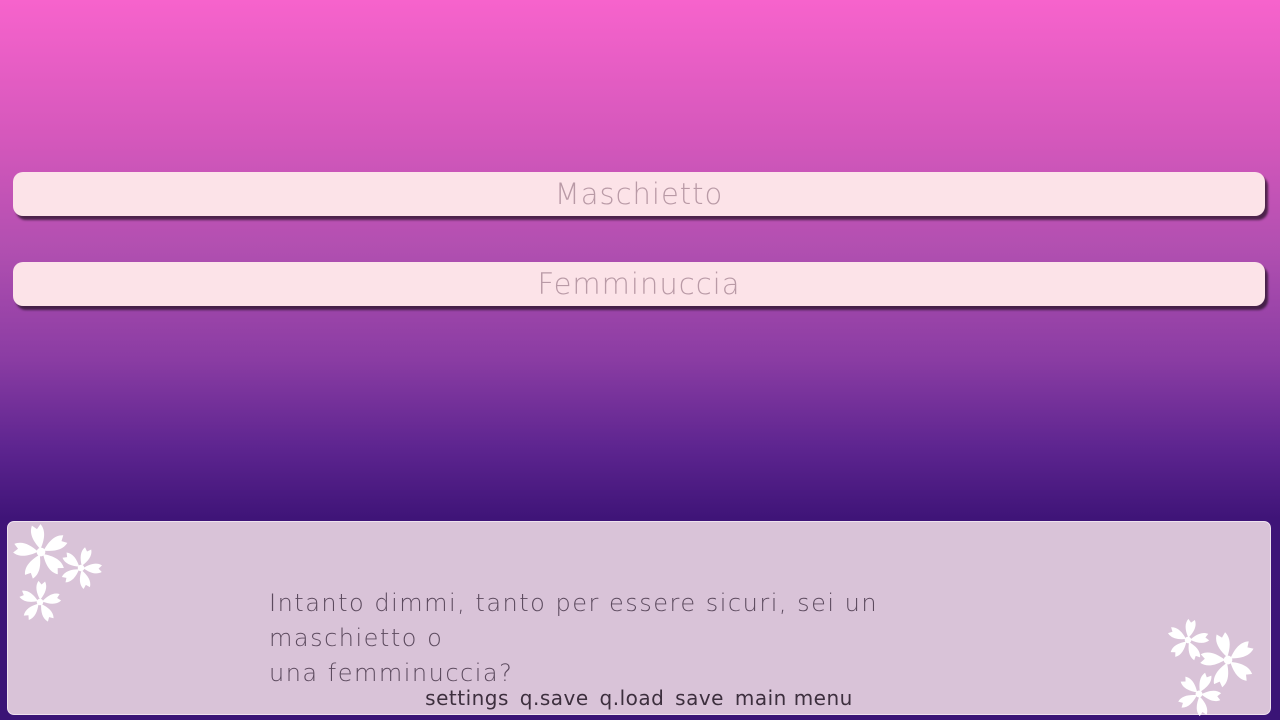 The image size is (1280, 720). Describe the element at coordinates (467, 698) in the screenshot. I see `settings-button: settings` at that location.